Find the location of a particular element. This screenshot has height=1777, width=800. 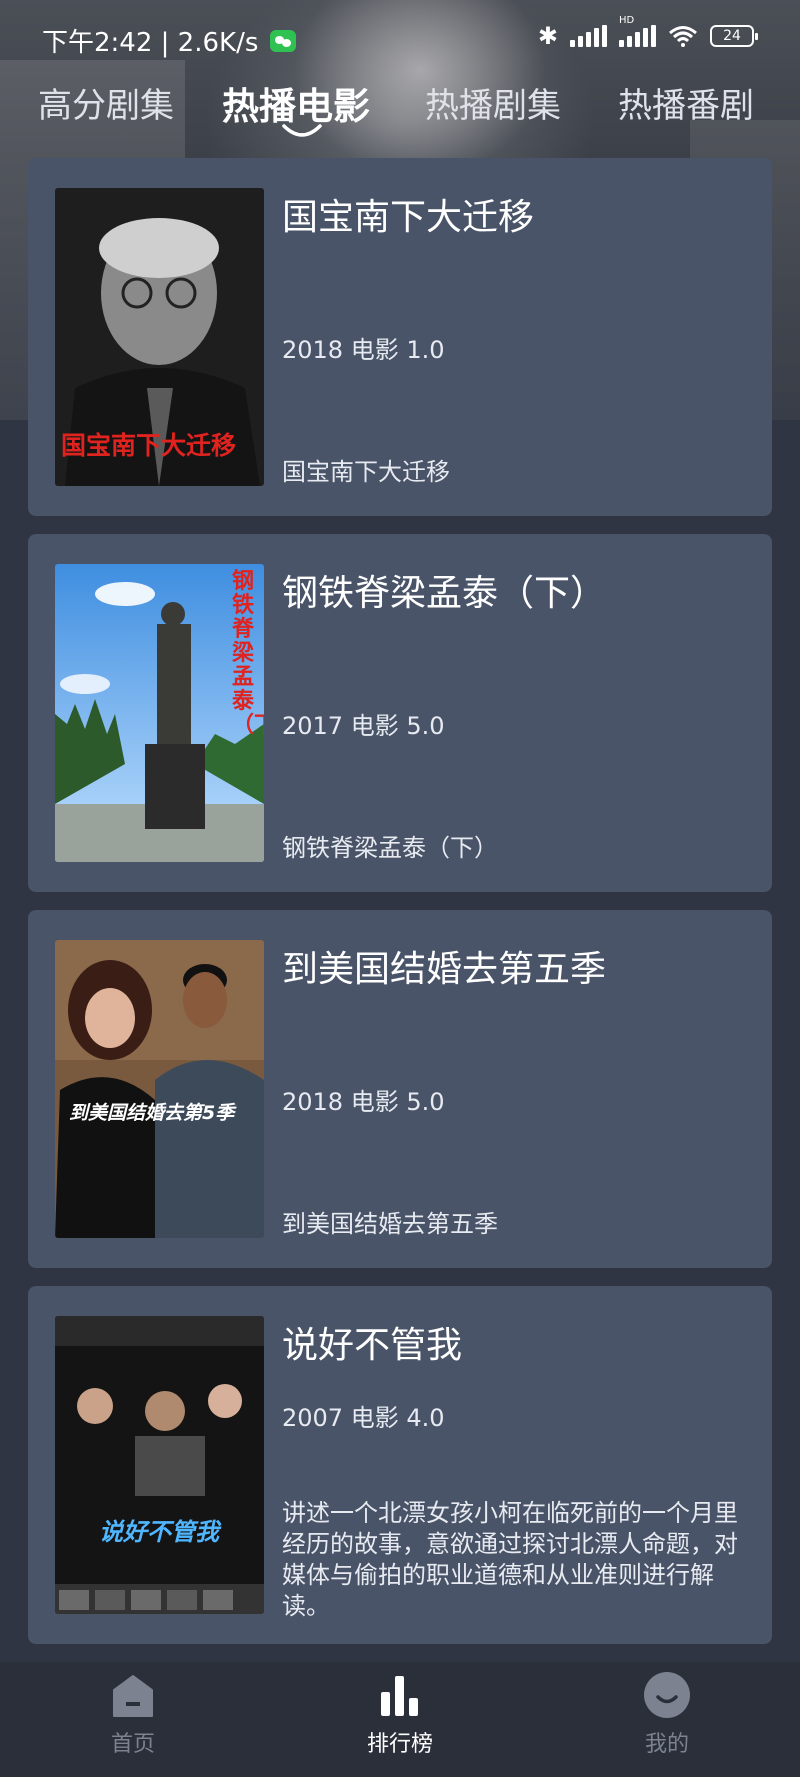

nav-profile: 我的 is located at coordinates (667, 1714).